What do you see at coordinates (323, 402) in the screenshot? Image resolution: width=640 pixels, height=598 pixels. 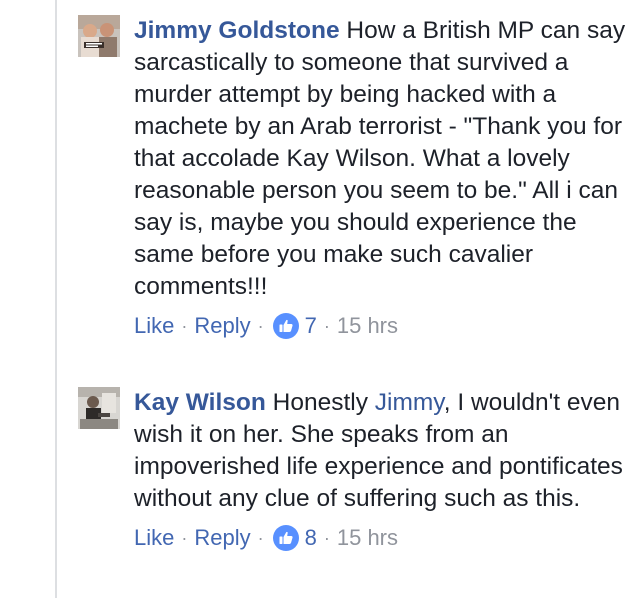 I see `comment-text-before: Honestly` at bounding box center [323, 402].